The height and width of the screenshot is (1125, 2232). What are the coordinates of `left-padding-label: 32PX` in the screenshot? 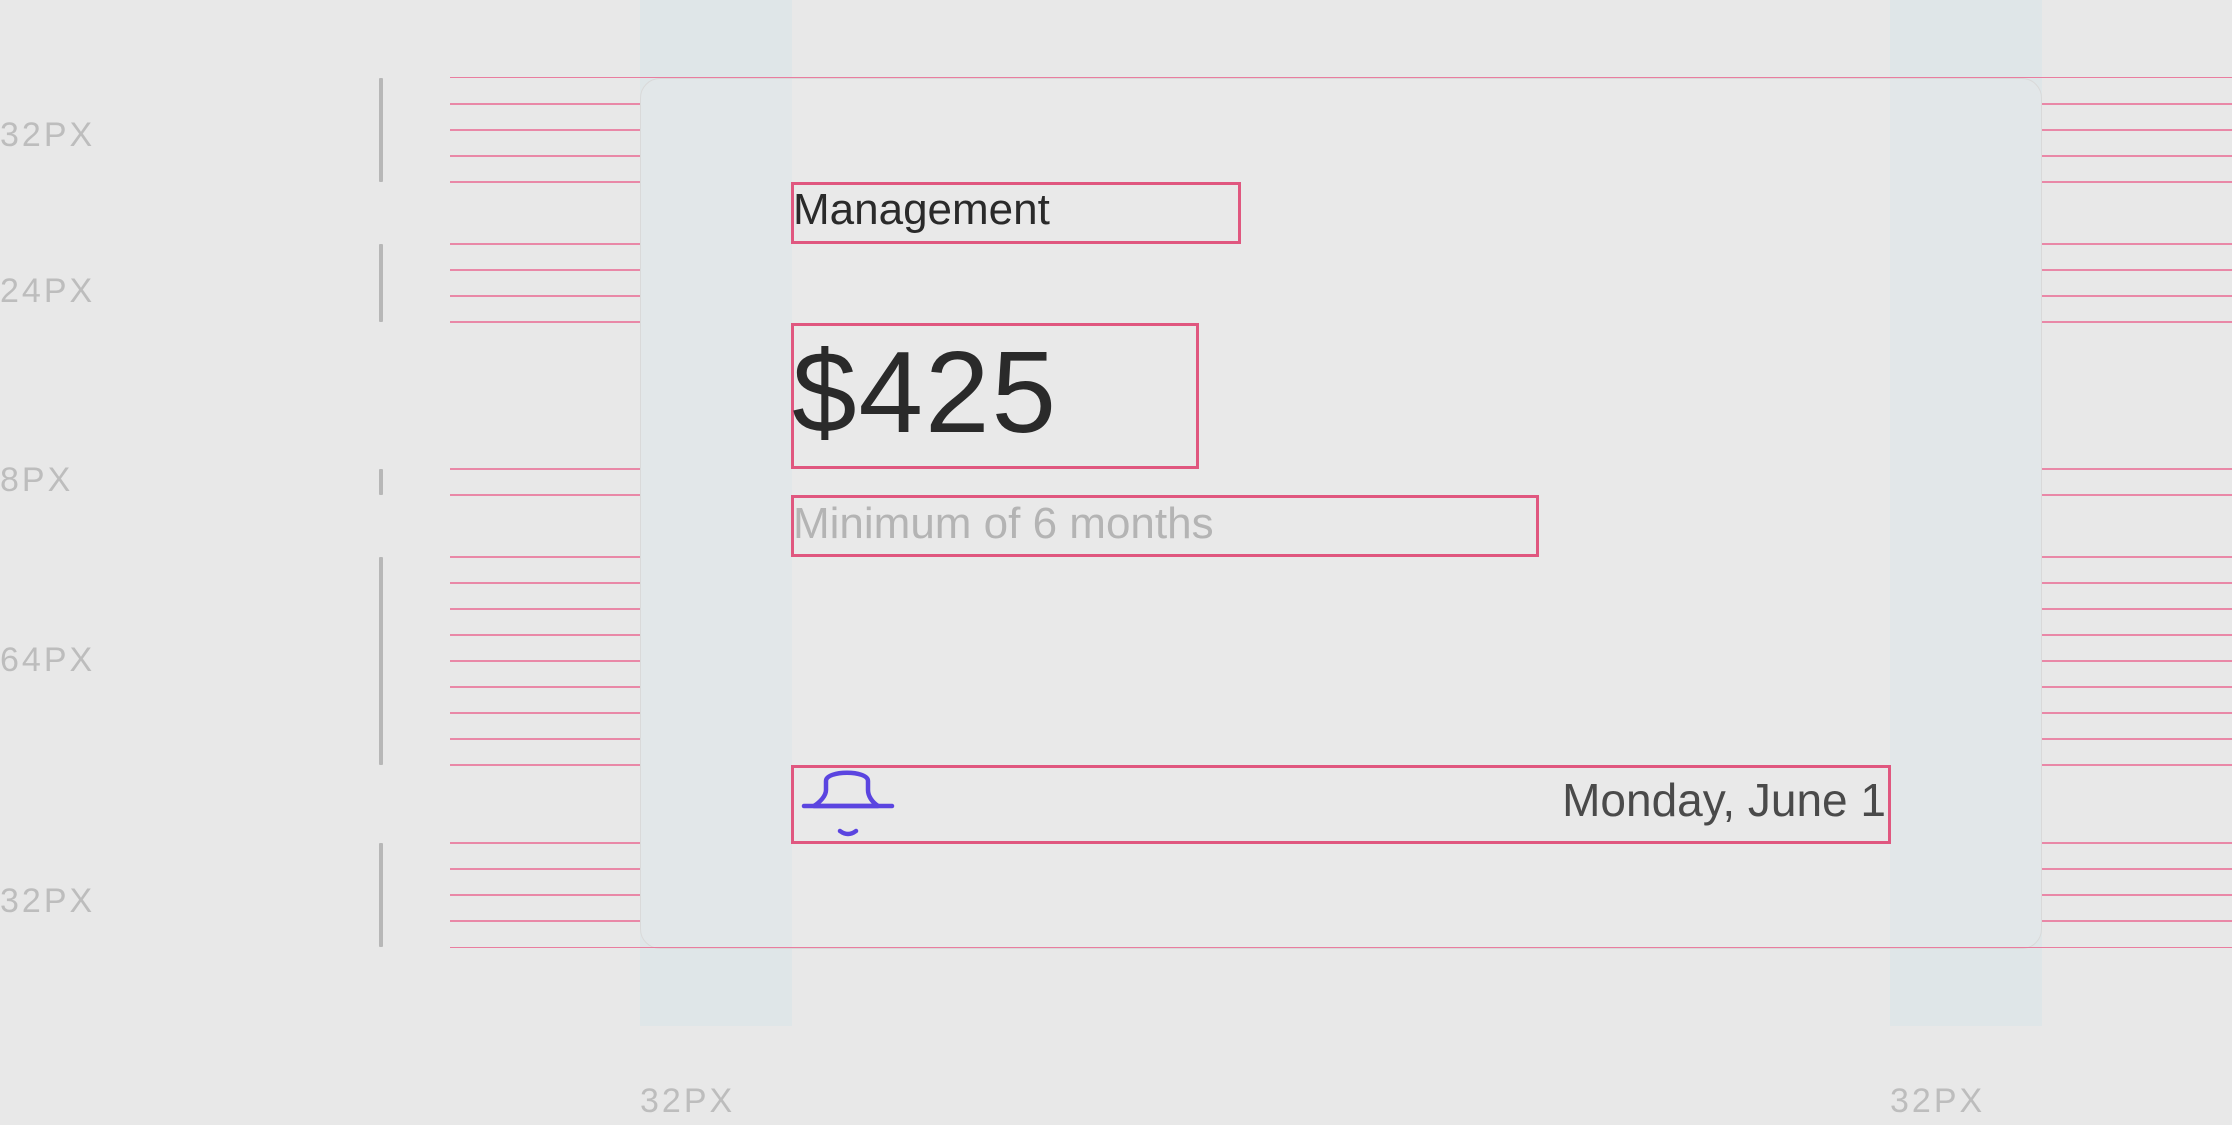 It's located at (688, 1101).